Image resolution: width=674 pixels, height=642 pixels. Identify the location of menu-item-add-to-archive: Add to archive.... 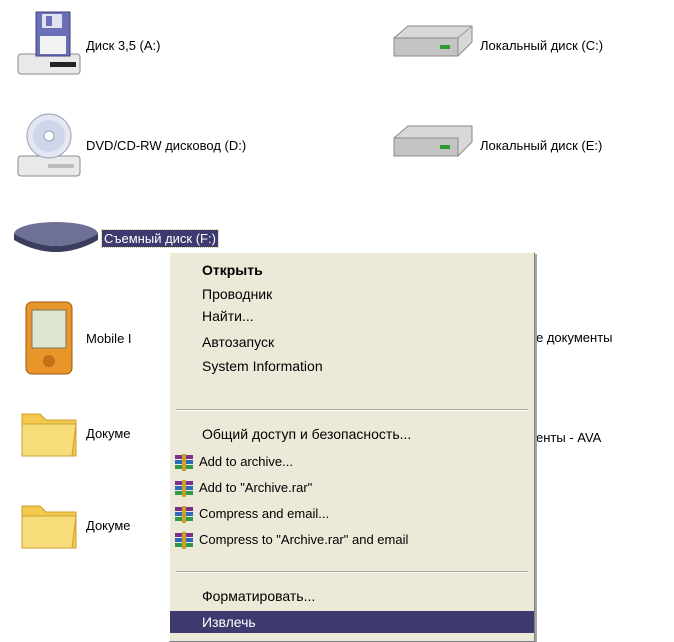
(352, 462).